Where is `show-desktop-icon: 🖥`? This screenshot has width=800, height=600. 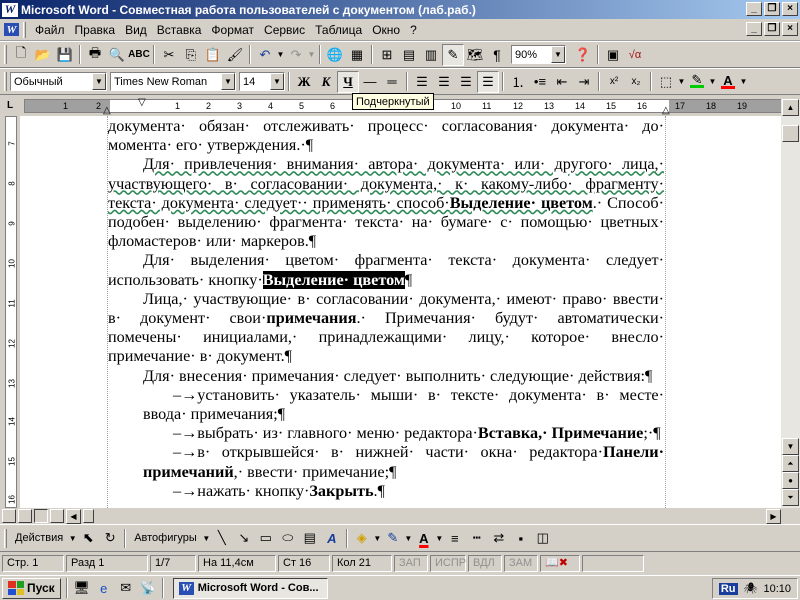 show-desktop-icon: 🖥 is located at coordinates (82, 588).